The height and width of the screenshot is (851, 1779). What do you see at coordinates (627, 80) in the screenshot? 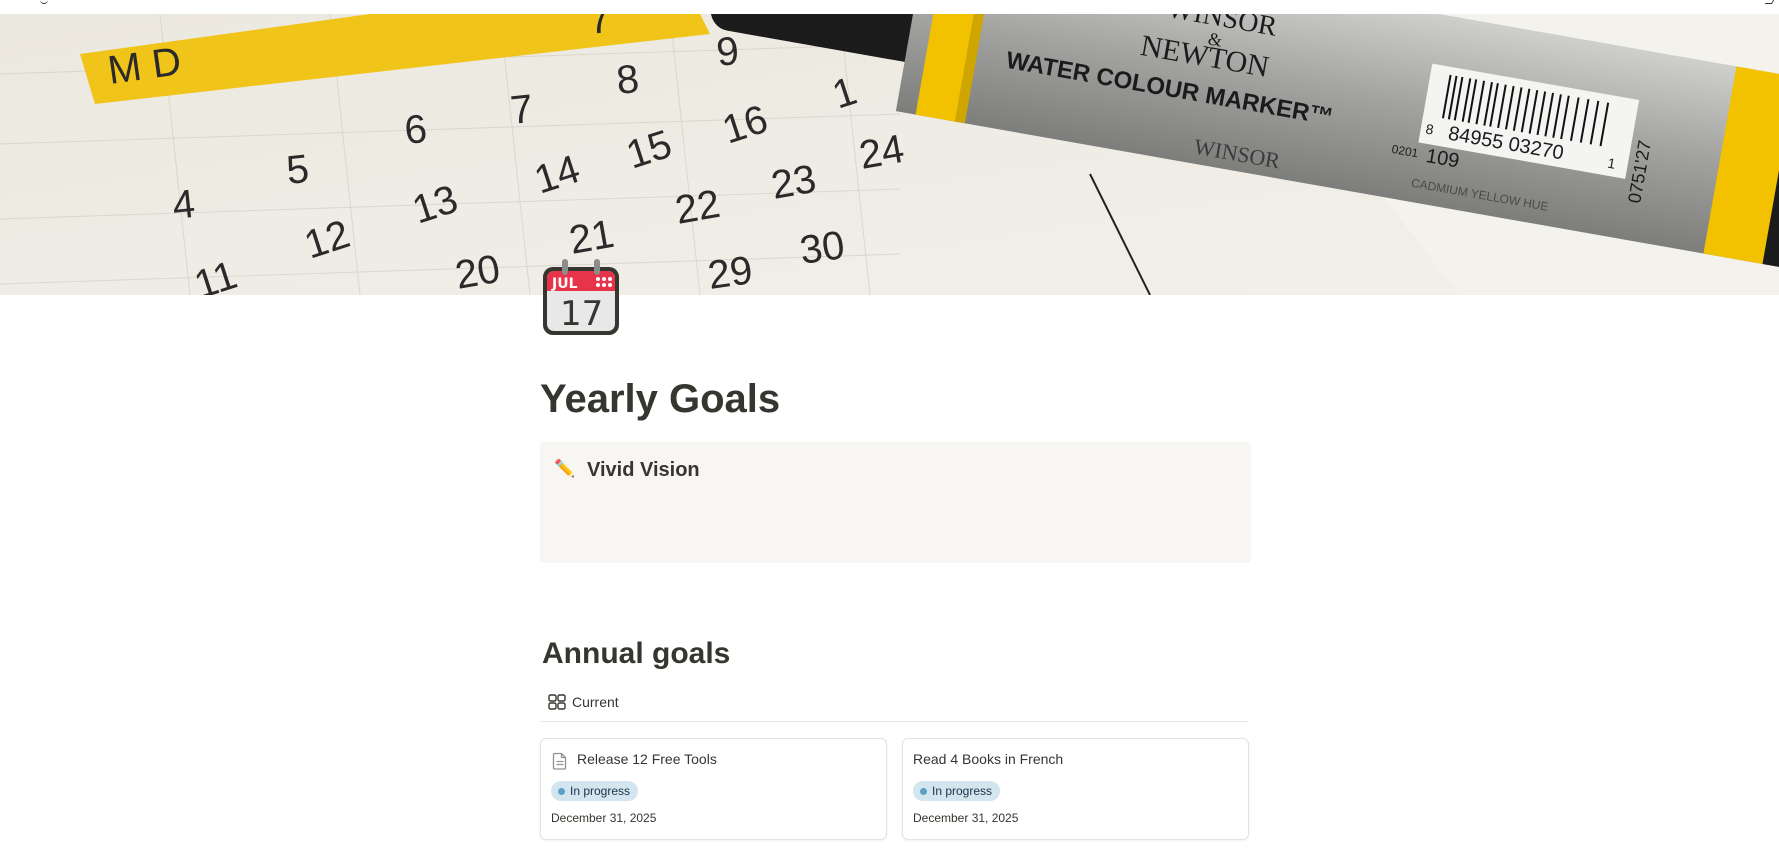
I see `cover-calendar-number: 8` at bounding box center [627, 80].